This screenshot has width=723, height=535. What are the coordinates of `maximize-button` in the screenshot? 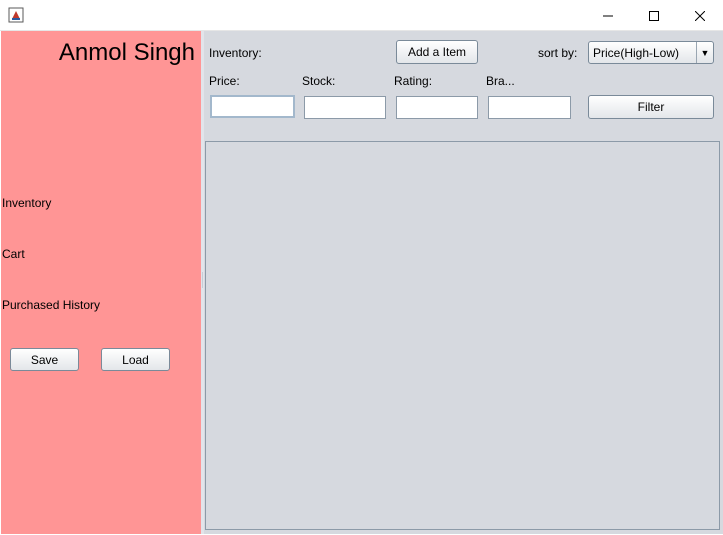 It's located at (654, 15).